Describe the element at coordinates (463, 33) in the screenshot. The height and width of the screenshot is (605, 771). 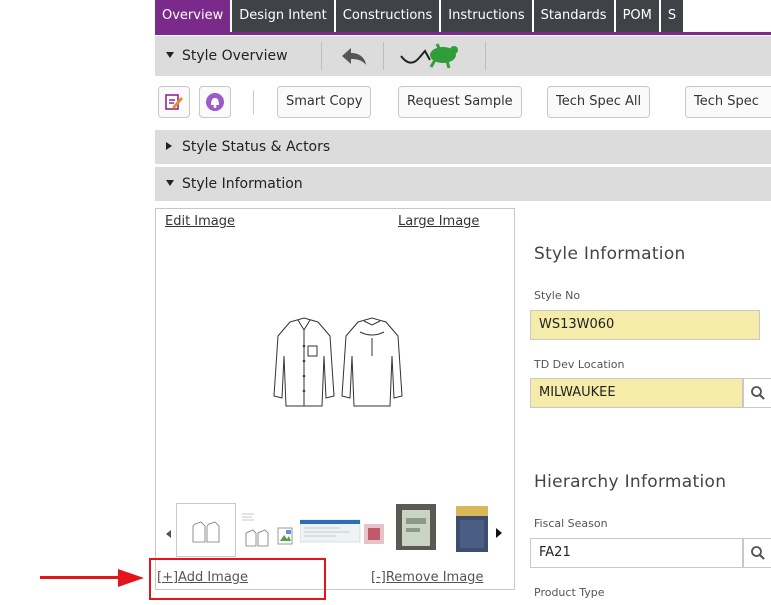
I see `tab-underline` at that location.